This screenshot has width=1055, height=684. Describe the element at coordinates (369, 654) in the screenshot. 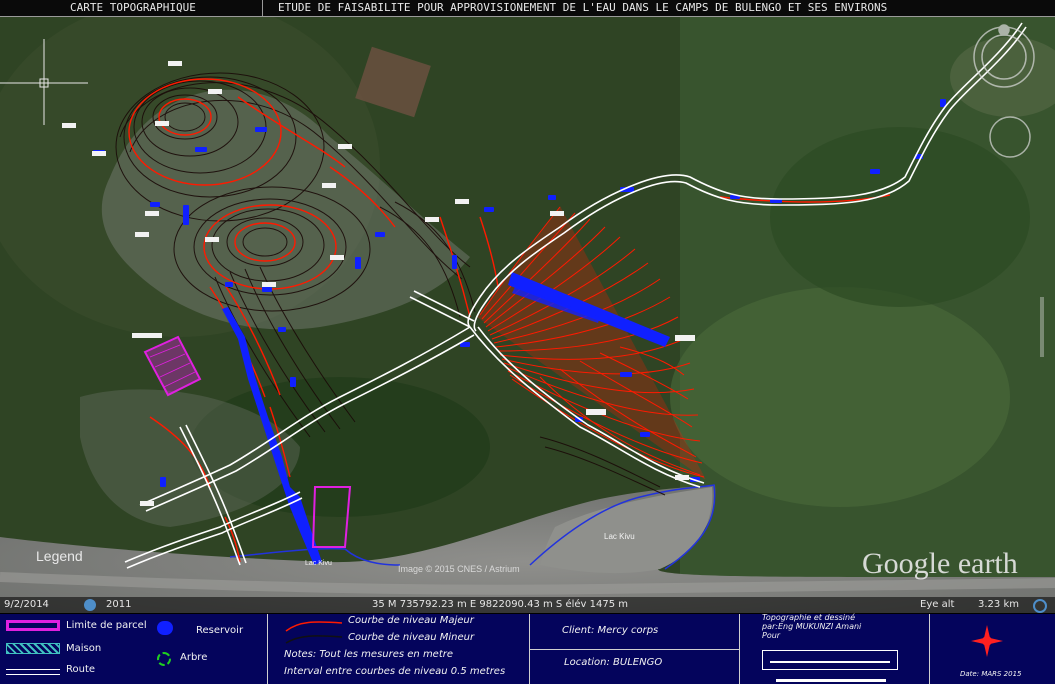

I see `notes-text: Notes: Tout les mesures en metre` at that location.